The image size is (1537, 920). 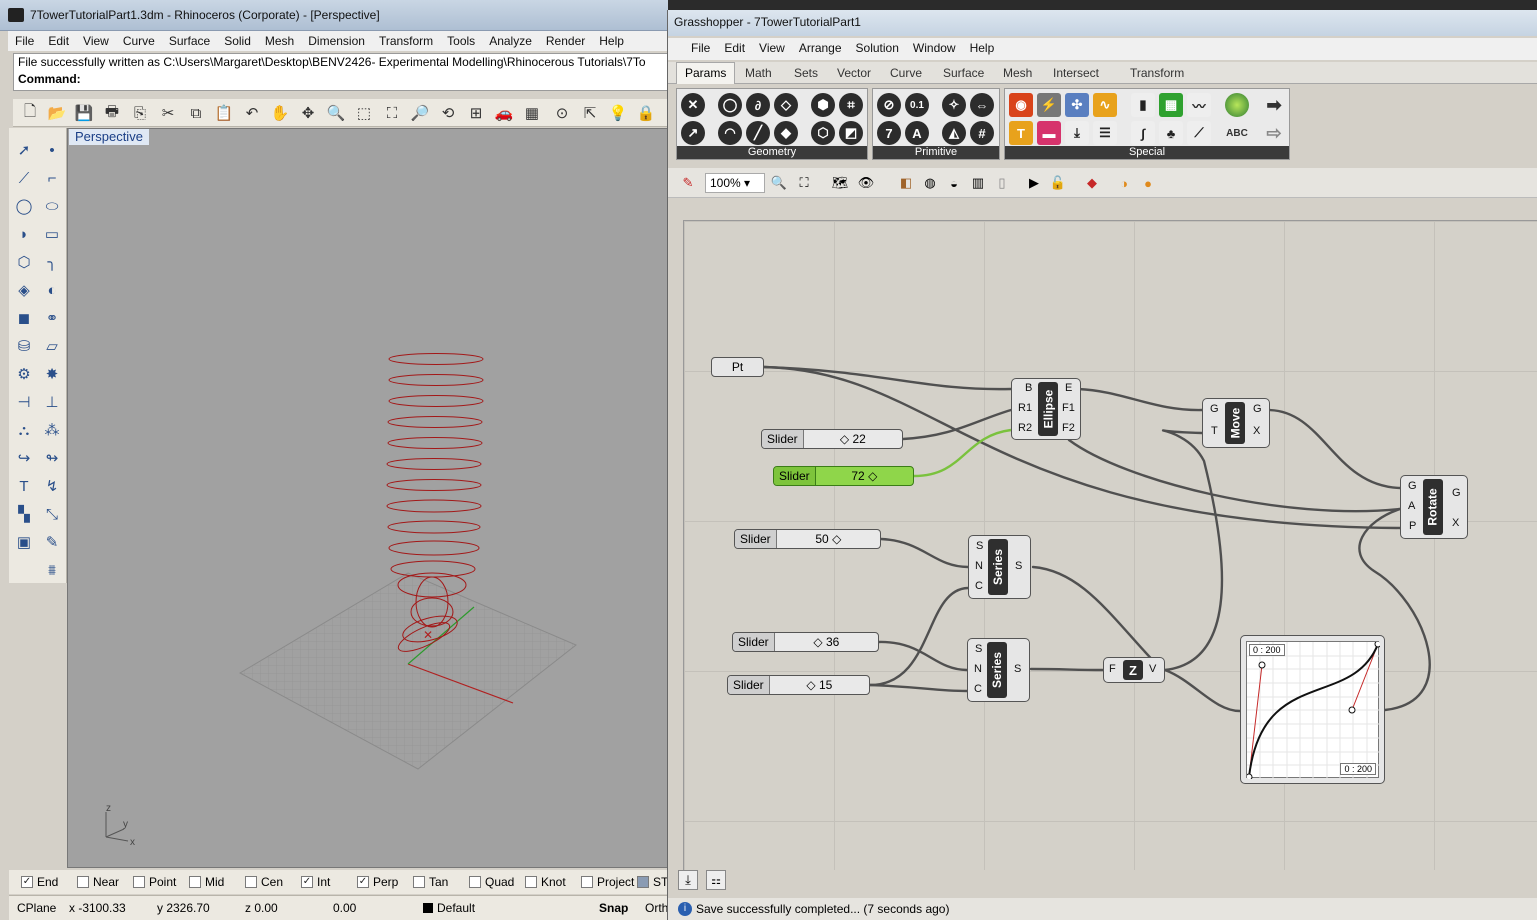 I want to click on rotate-output-g: G, so click(x=1456, y=493).